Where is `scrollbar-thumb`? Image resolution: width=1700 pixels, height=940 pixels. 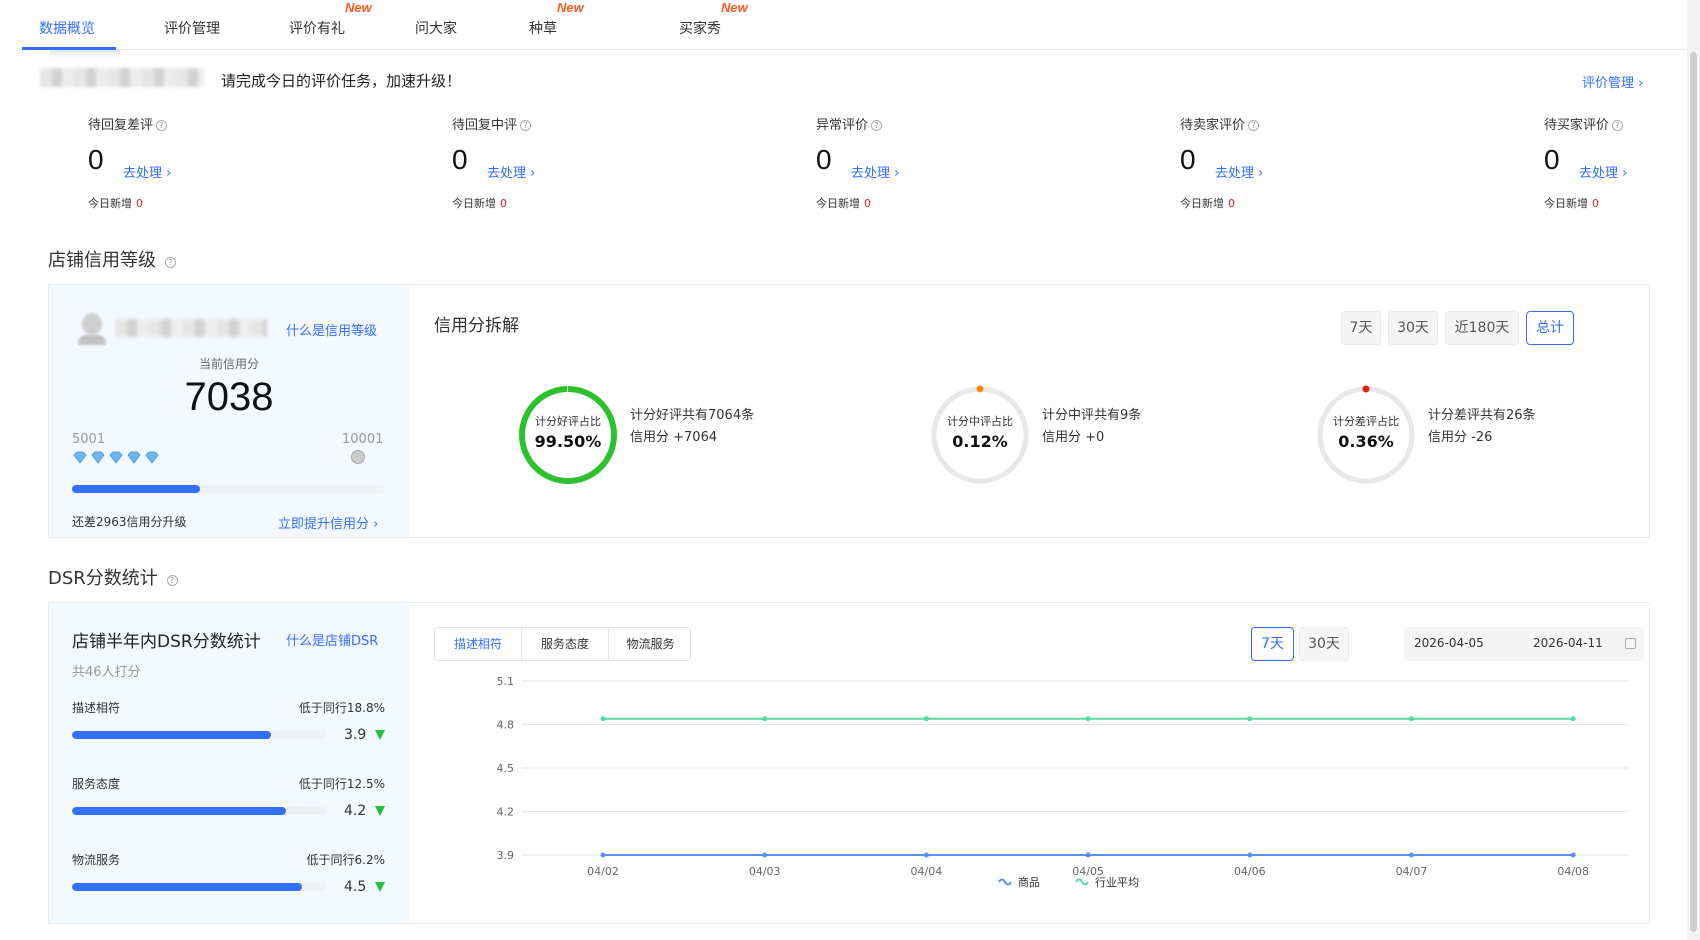
scrollbar-thumb is located at coordinates (1693, 492).